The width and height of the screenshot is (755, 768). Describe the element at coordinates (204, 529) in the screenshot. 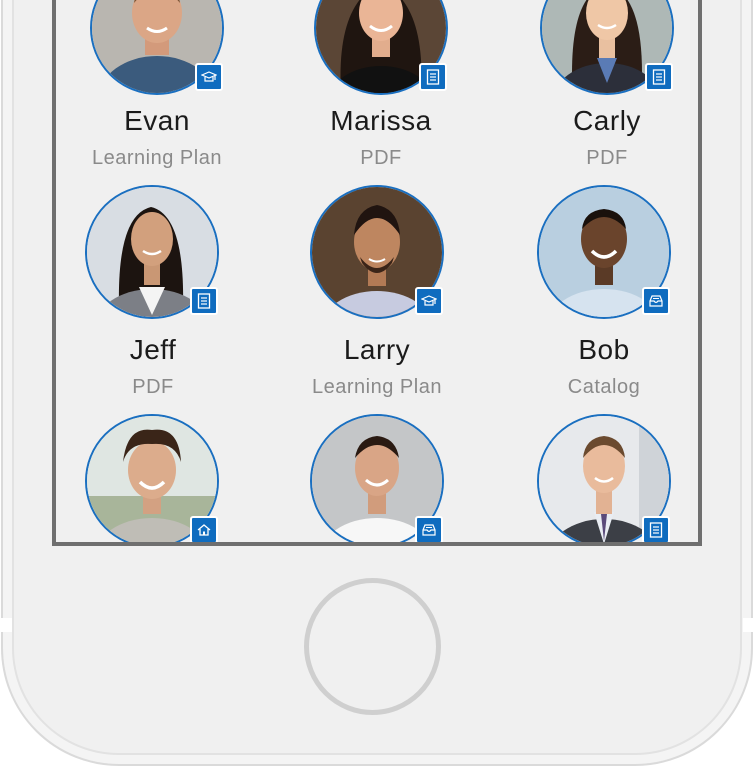

I see `home-icon` at that location.